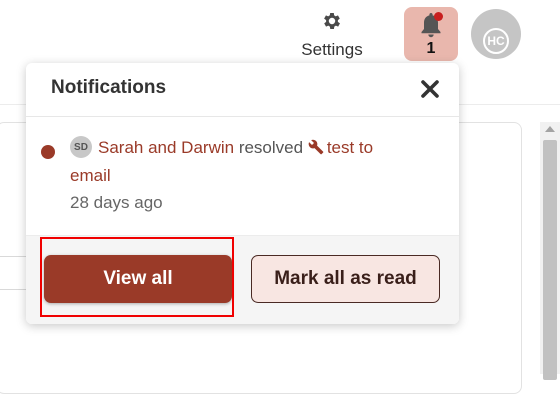  I want to click on wrench-icon, so click(316, 147).